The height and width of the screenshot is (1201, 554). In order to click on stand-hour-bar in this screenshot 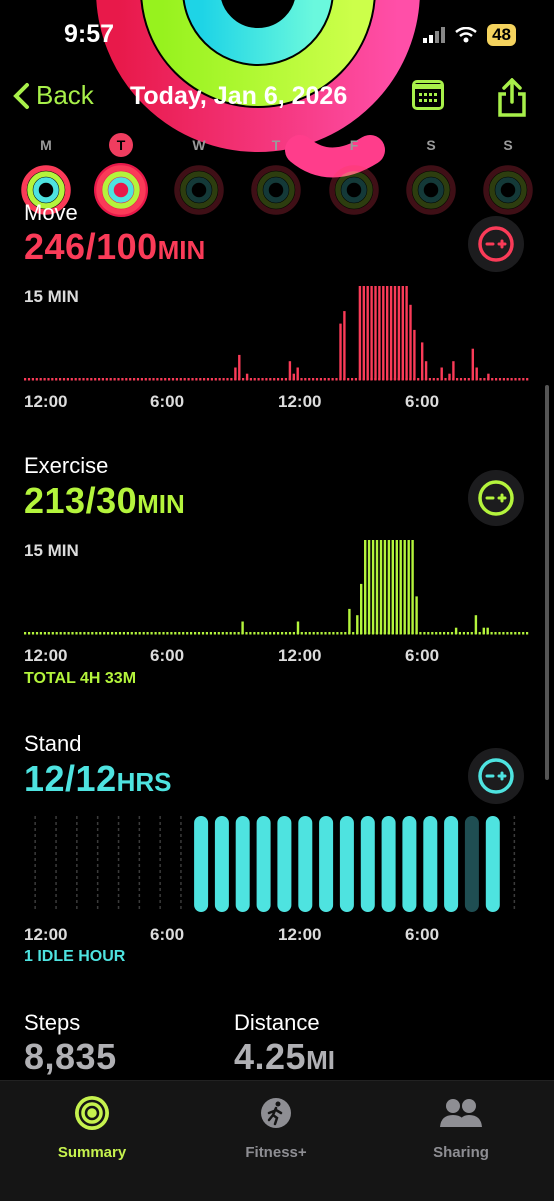, I will do `click(346, 864)`.